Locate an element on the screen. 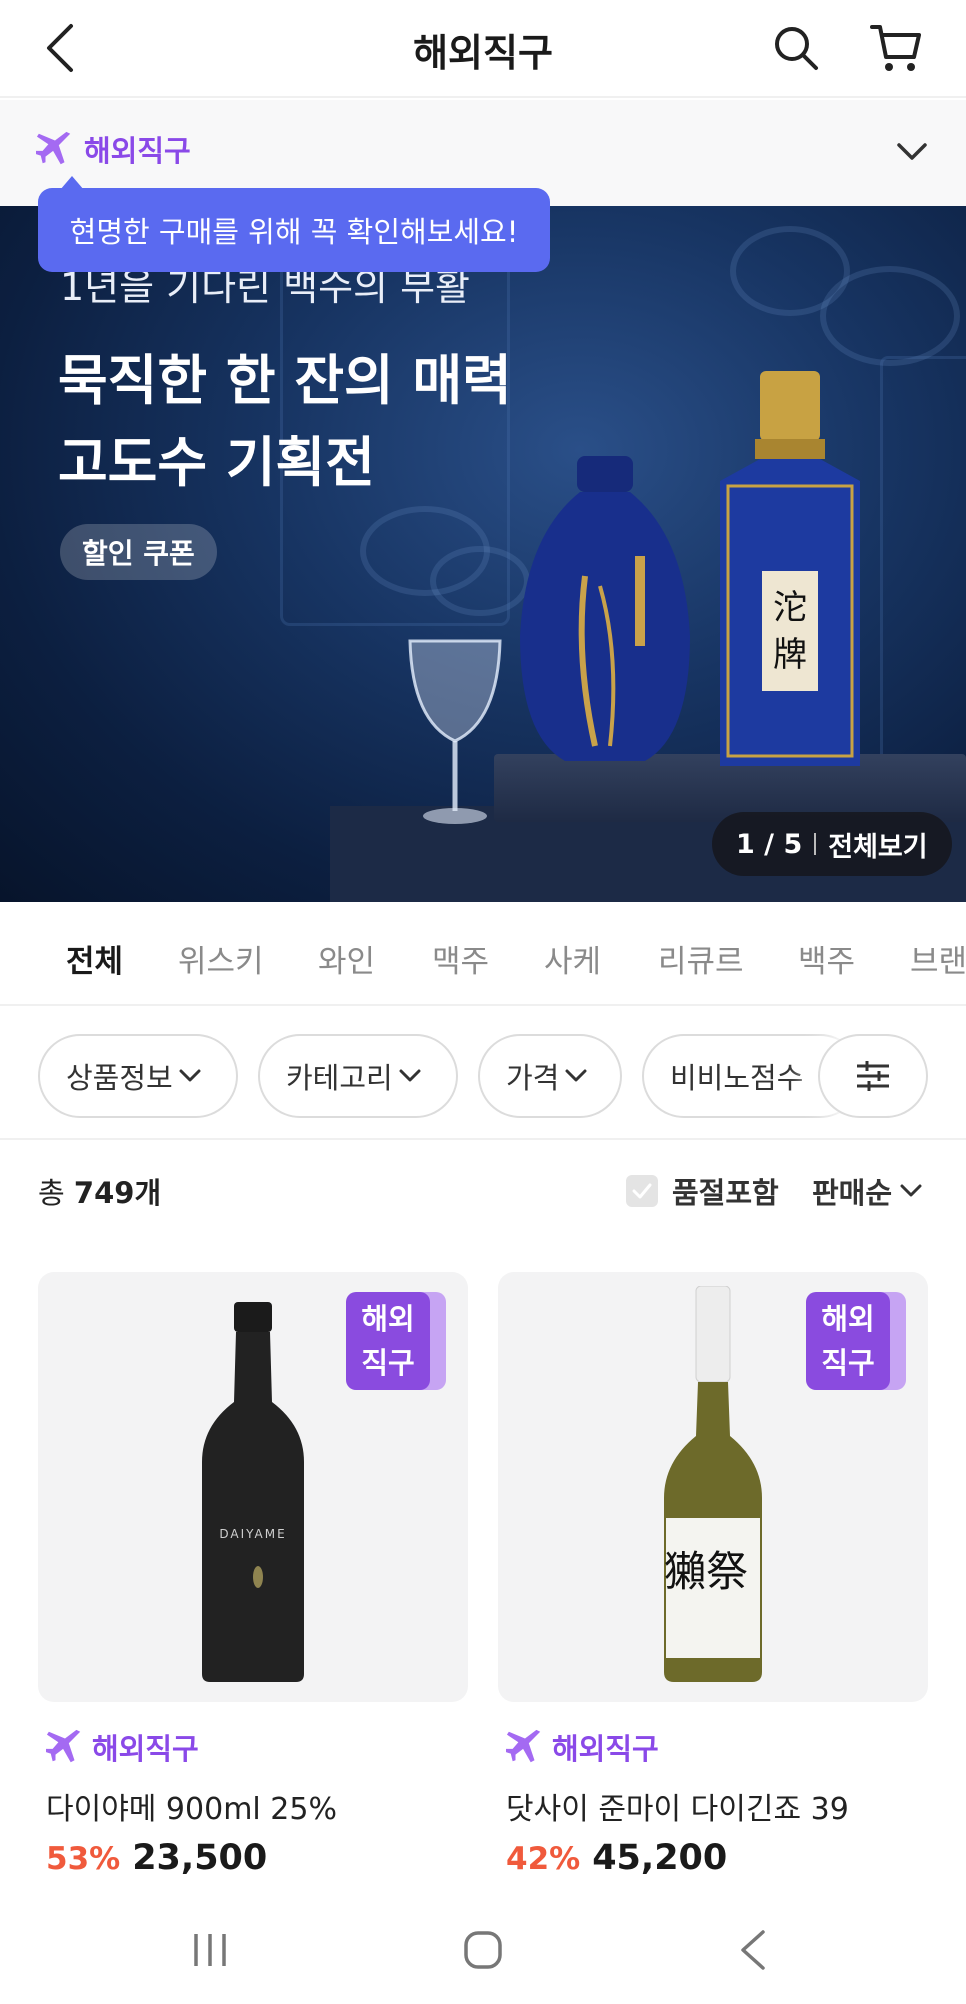 The image size is (966, 2004). recent-apps-icon is located at coordinates (210, 1950).